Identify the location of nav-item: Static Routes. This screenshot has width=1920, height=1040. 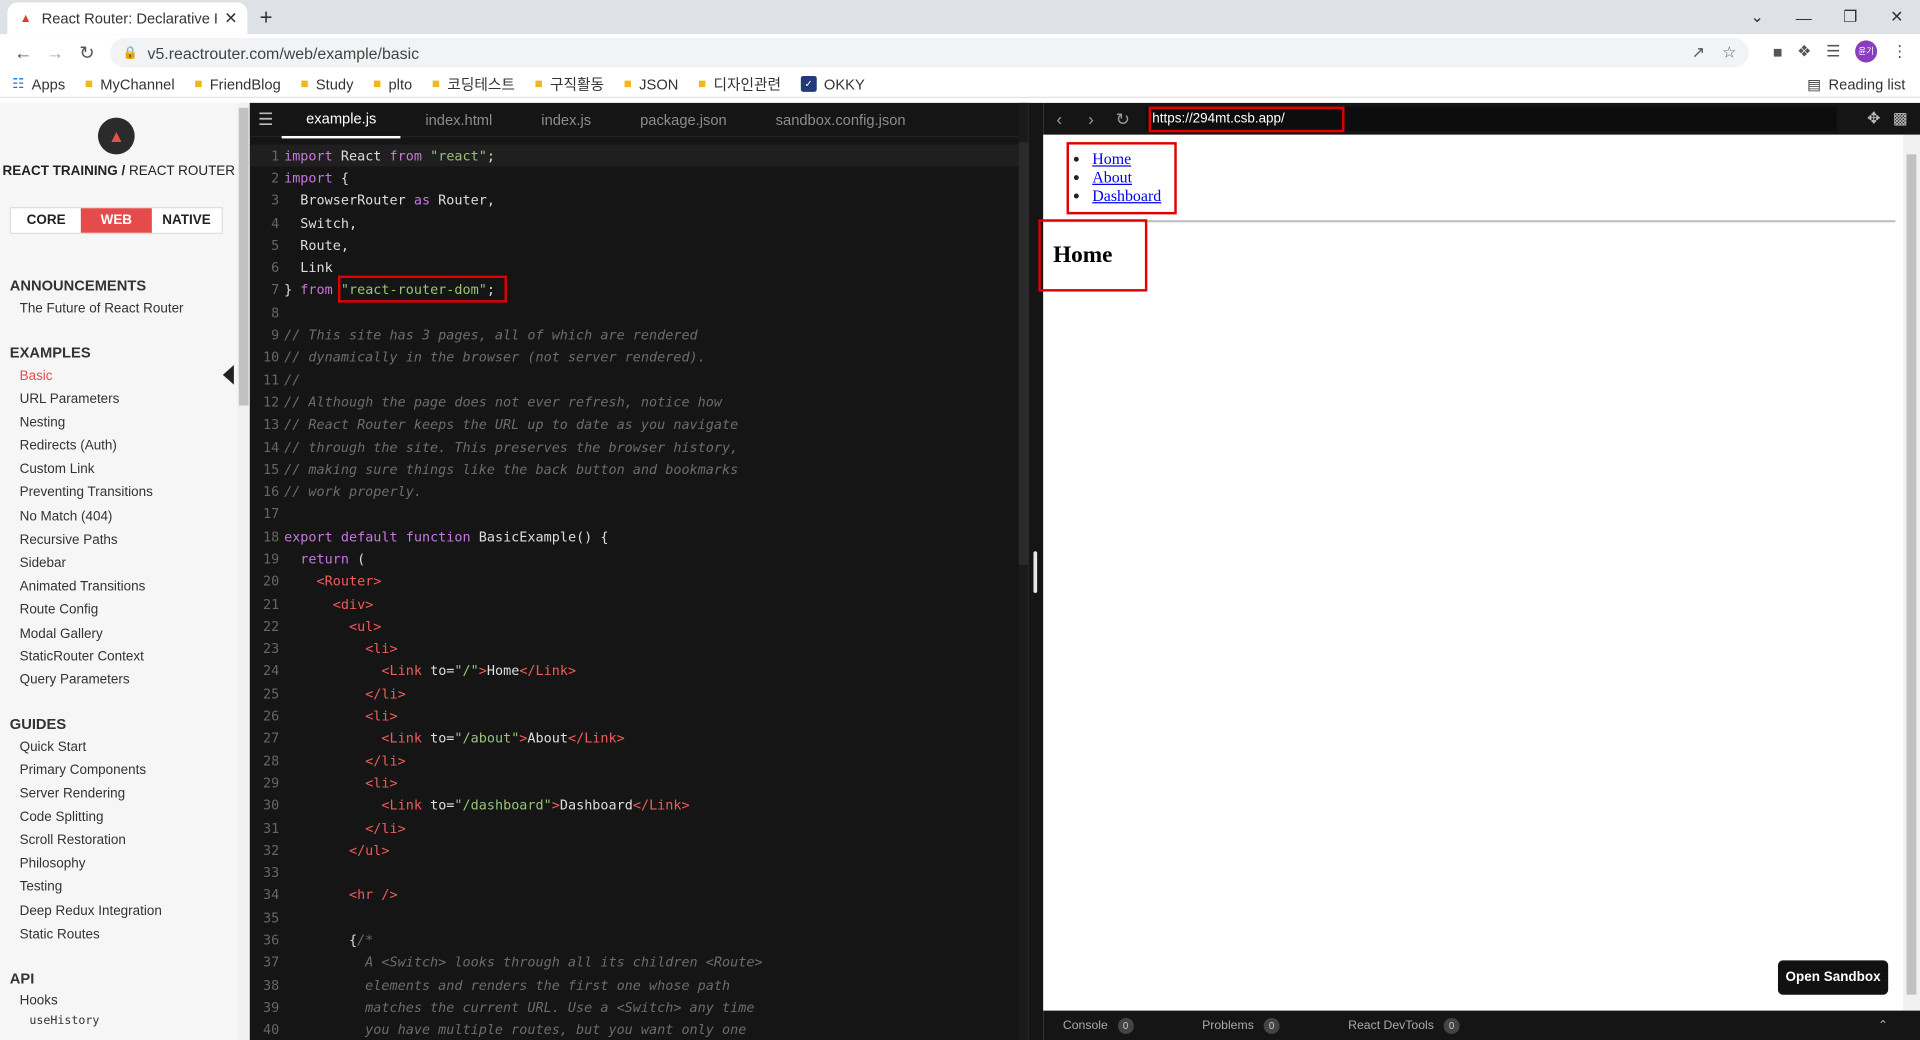
(60, 934).